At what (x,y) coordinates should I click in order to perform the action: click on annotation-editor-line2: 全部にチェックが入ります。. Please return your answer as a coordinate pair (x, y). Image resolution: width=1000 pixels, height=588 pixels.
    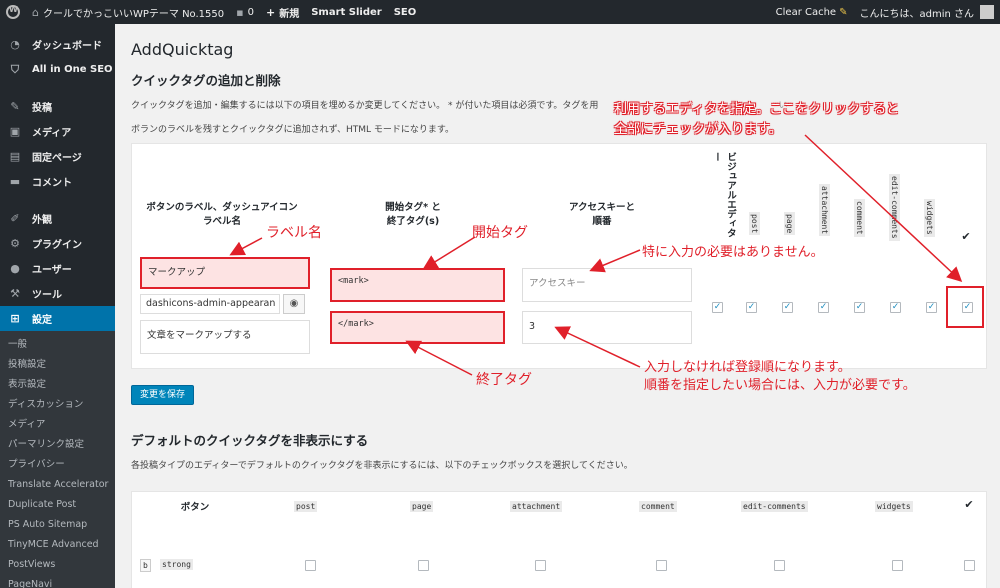
    Looking at the image, I should click on (698, 129).